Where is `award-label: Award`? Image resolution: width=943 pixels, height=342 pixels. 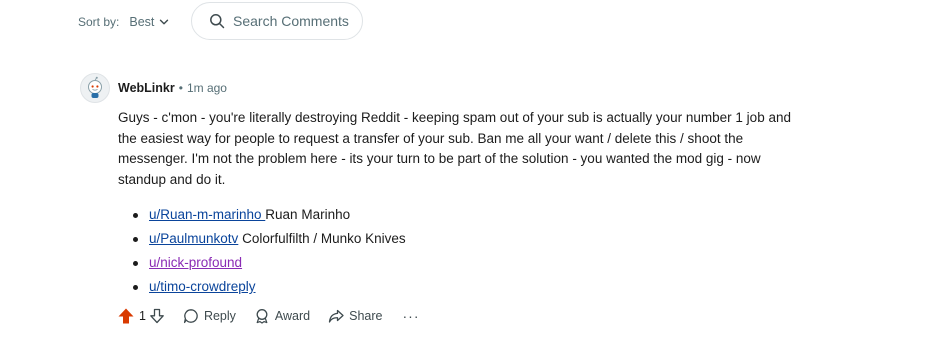
award-label: Award is located at coordinates (292, 316).